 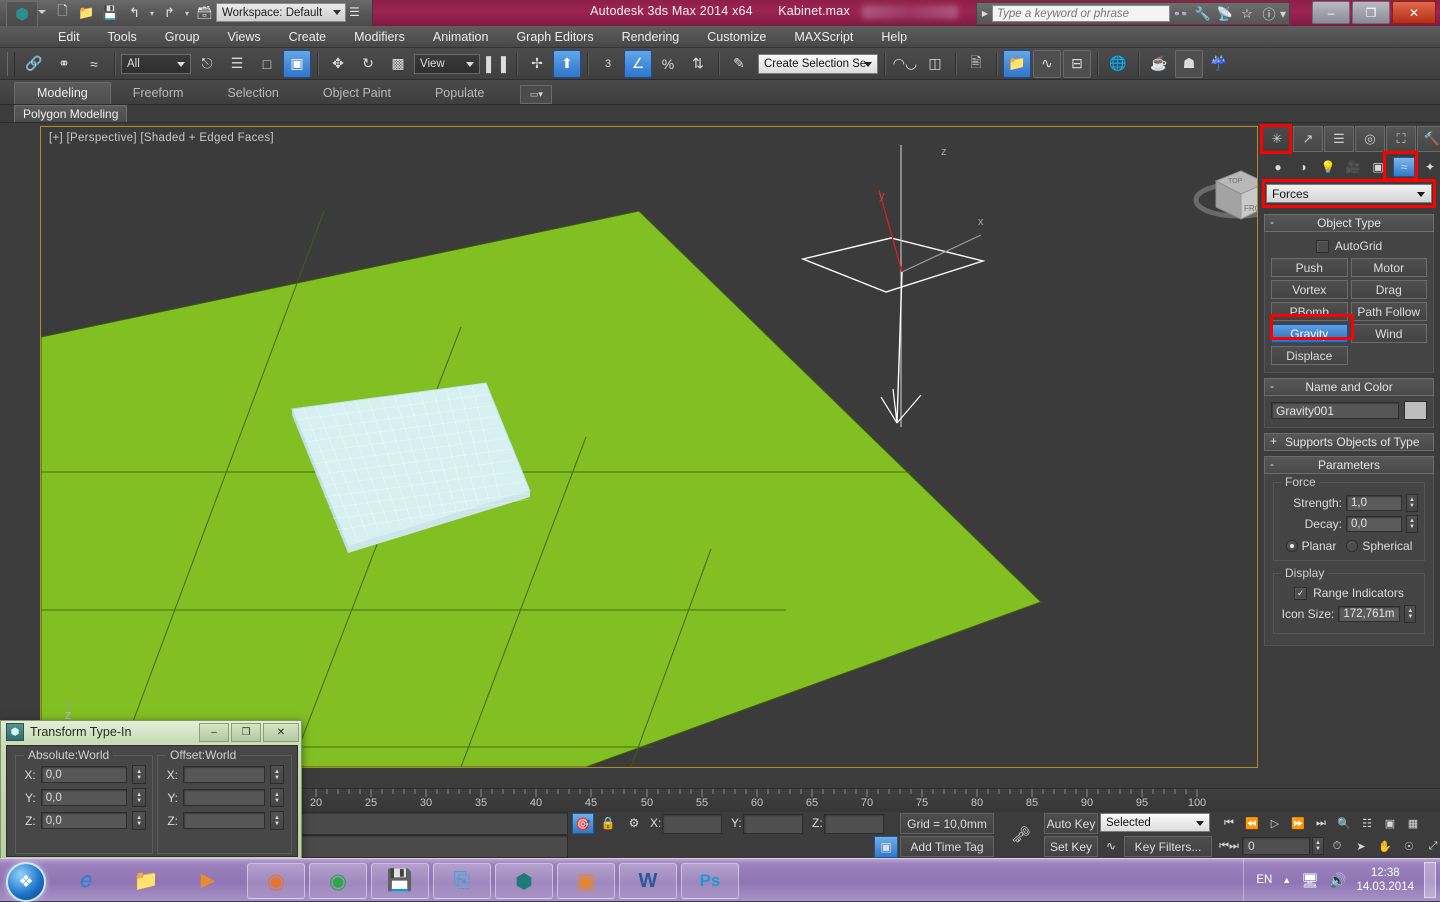 I want to click on field-of-view-icon: ➤, so click(x=1361, y=846).